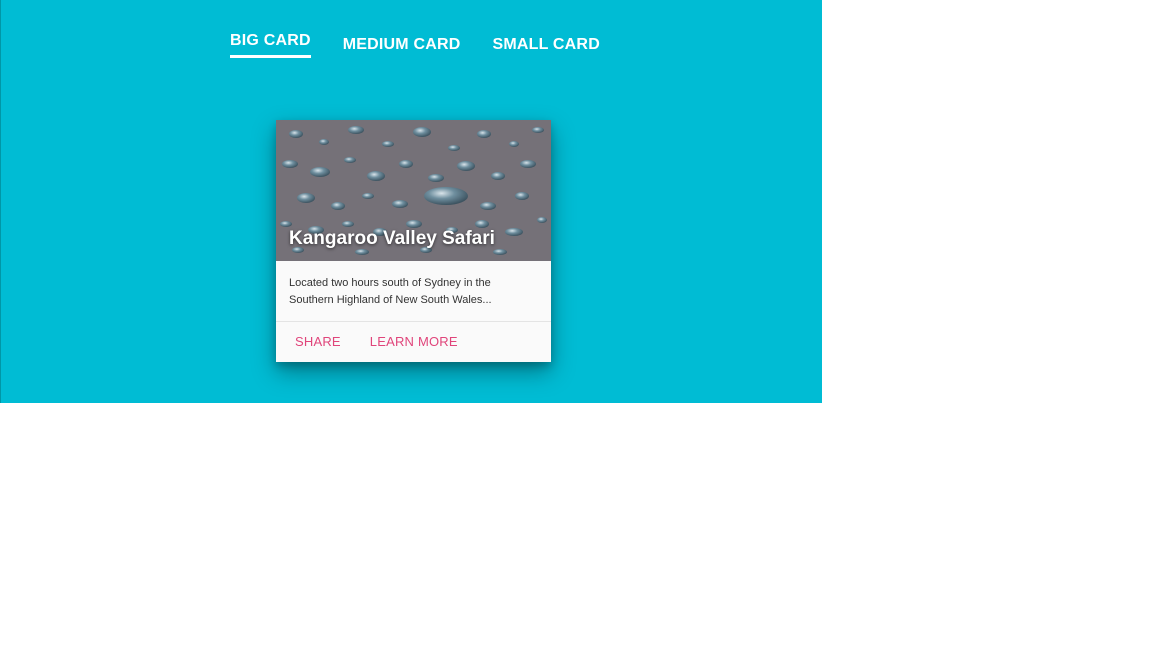 Image resolution: width=1152 pixels, height=648 pixels. I want to click on card-size-tabs: BIG CARD MEDIUM CARD SMALL CARD, so click(431, 47).